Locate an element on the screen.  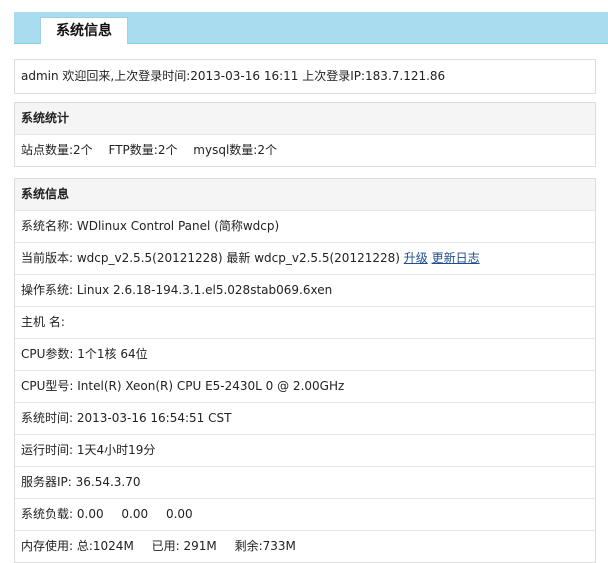
mem-free: 剩余:733M is located at coordinates (265, 546).